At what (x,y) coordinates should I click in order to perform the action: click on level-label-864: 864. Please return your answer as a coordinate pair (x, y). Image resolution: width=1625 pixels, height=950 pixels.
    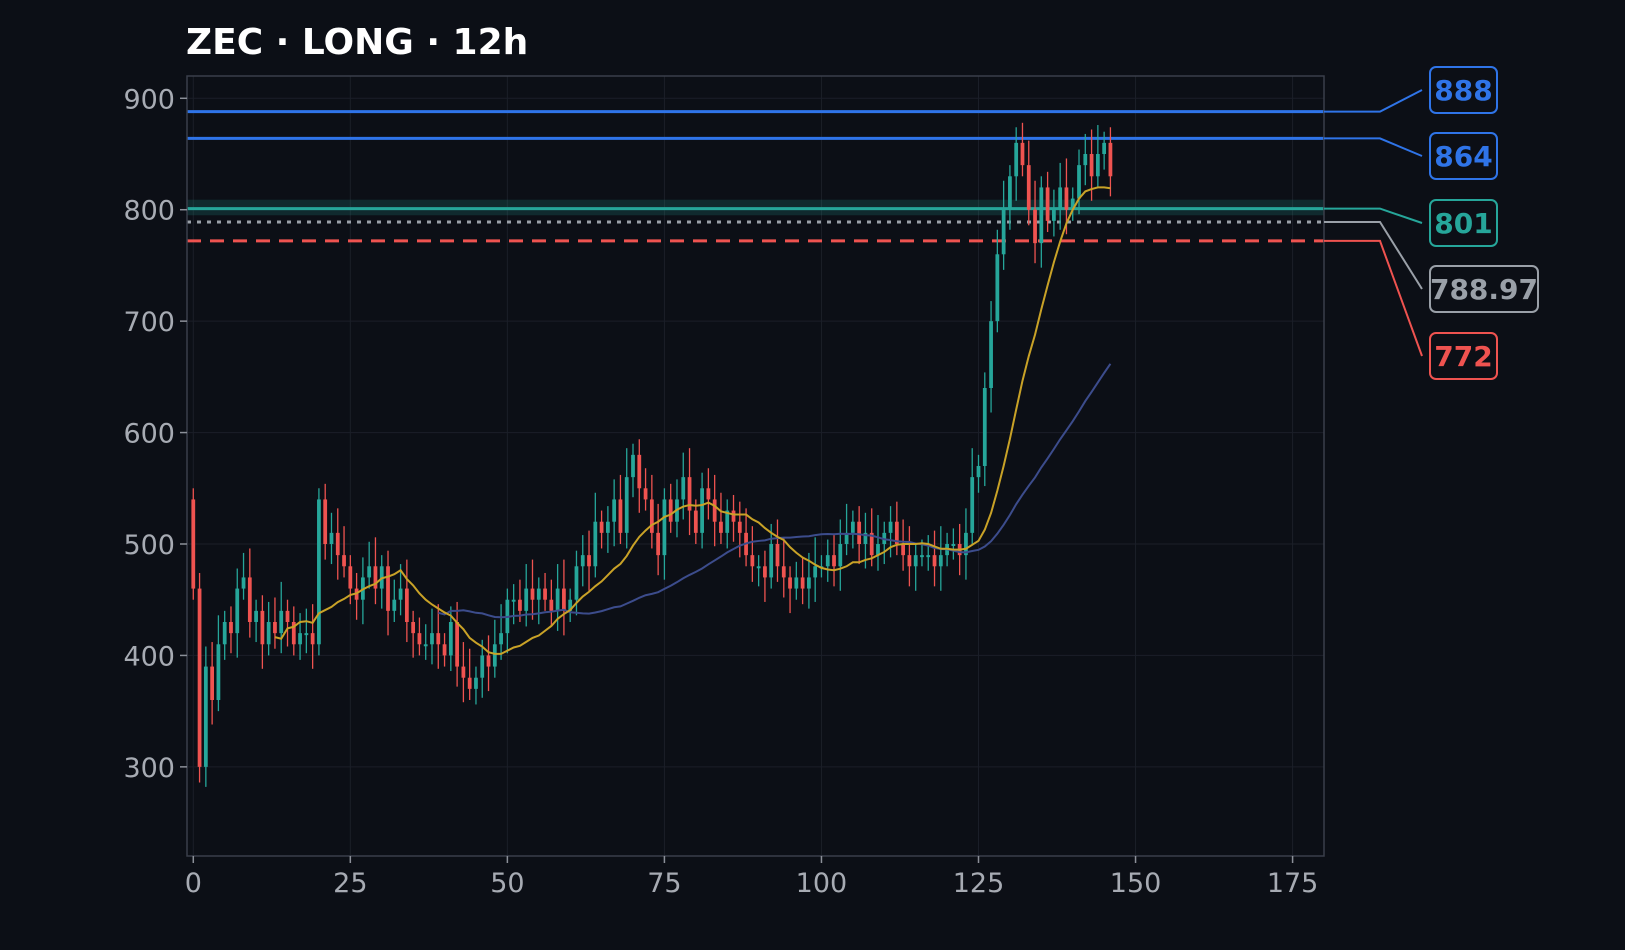
    Looking at the image, I should click on (1463, 156).